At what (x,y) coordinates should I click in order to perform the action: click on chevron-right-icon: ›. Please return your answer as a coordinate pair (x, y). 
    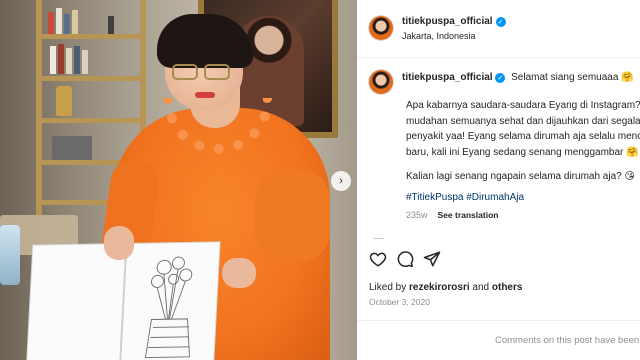
    Looking at the image, I should click on (341, 180).